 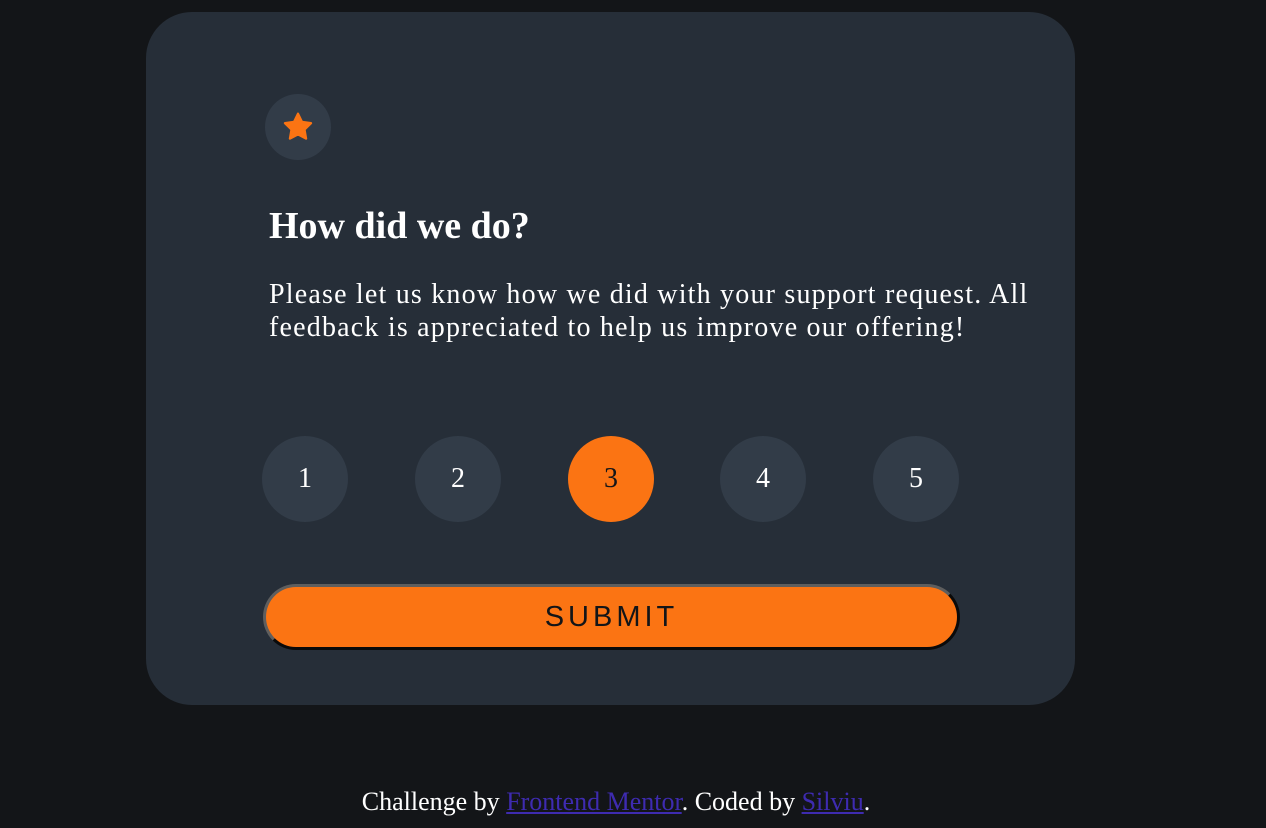 What do you see at coordinates (434, 801) in the screenshot?
I see `footer-prefix: Challenge by` at bounding box center [434, 801].